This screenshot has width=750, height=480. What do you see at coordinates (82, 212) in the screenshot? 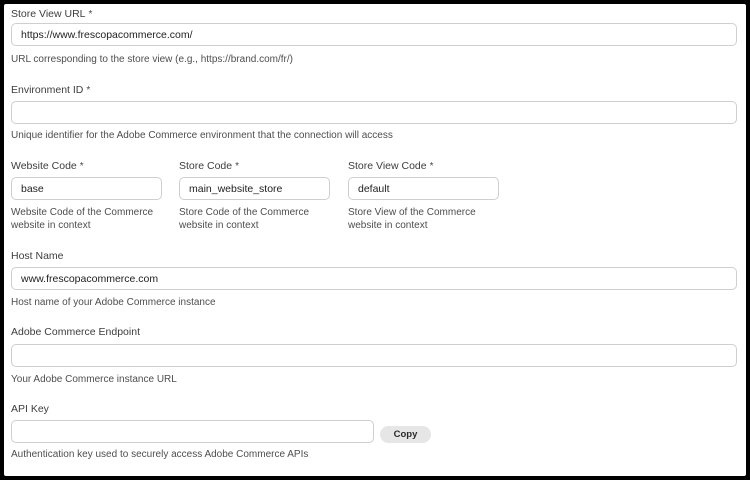
I see `website-code-help-line1: Website Code of the Commerce` at bounding box center [82, 212].